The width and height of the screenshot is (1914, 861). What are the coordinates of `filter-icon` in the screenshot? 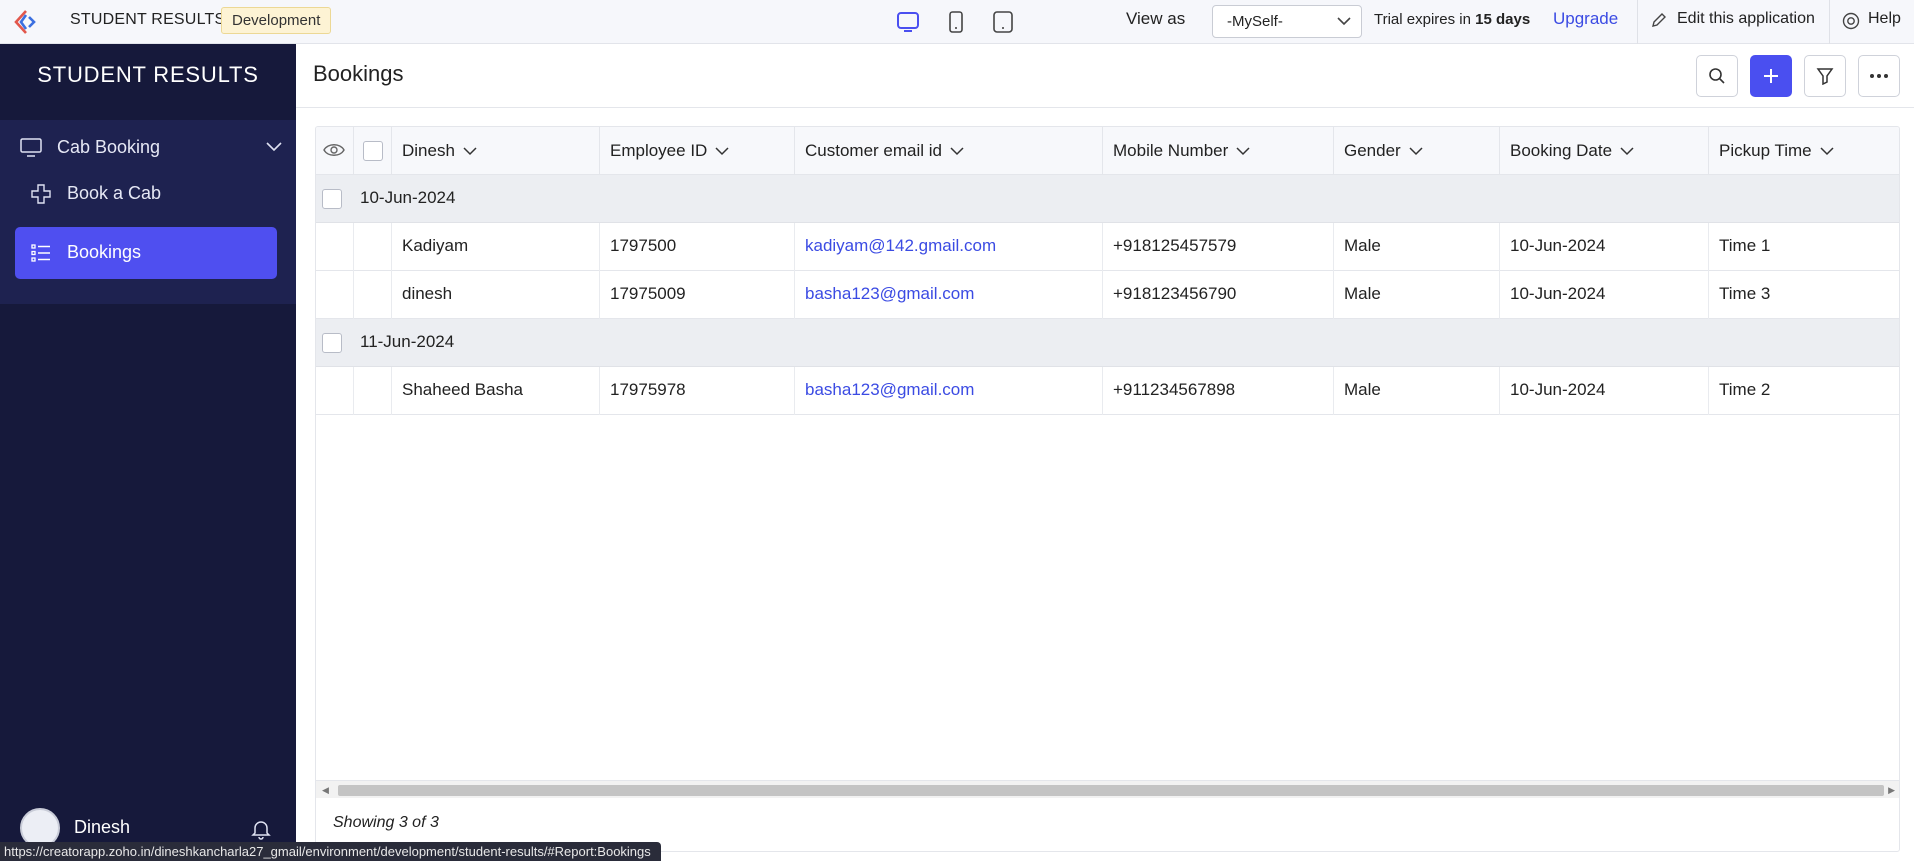 It's located at (1825, 76).